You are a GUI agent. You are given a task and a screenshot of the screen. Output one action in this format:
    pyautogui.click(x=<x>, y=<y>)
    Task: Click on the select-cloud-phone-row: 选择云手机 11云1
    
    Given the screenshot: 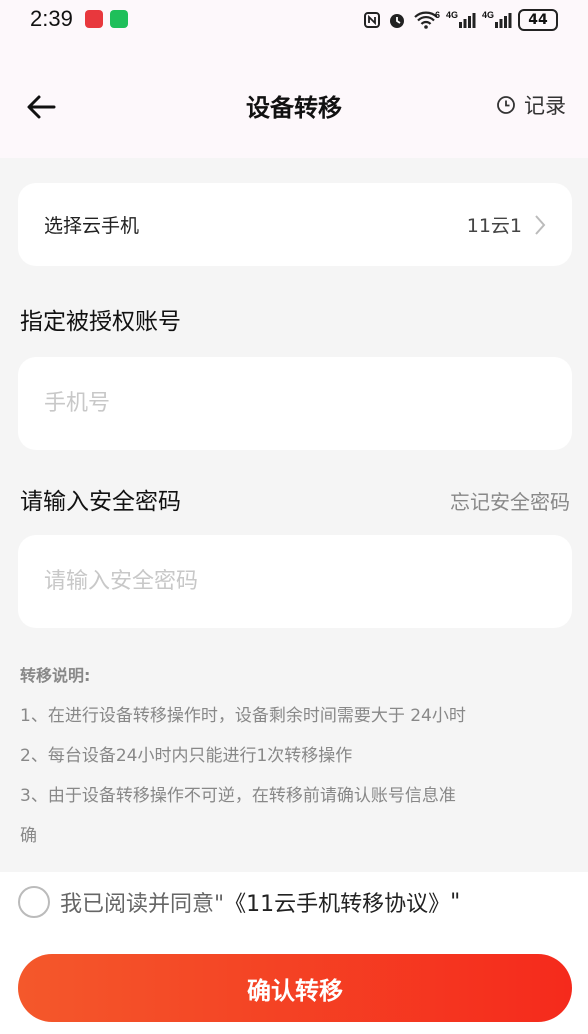 What is the action you would take?
    pyautogui.click(x=295, y=224)
    